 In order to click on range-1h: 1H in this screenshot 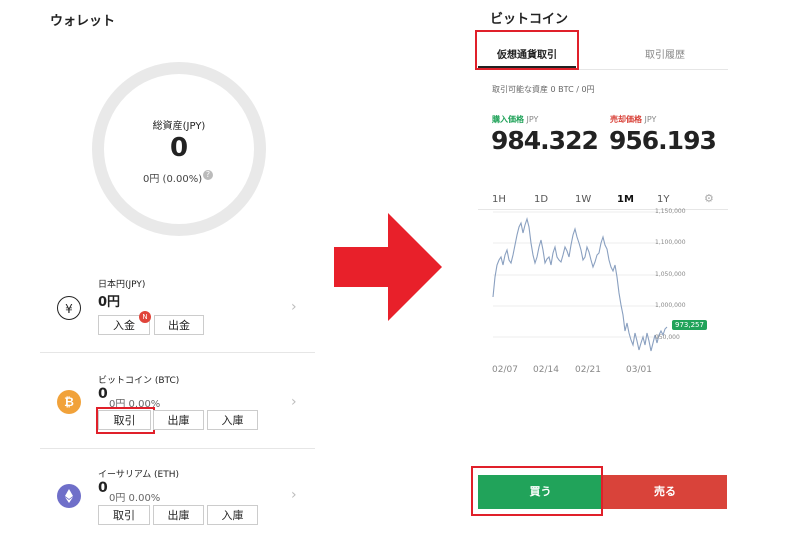, I will do `click(499, 199)`.